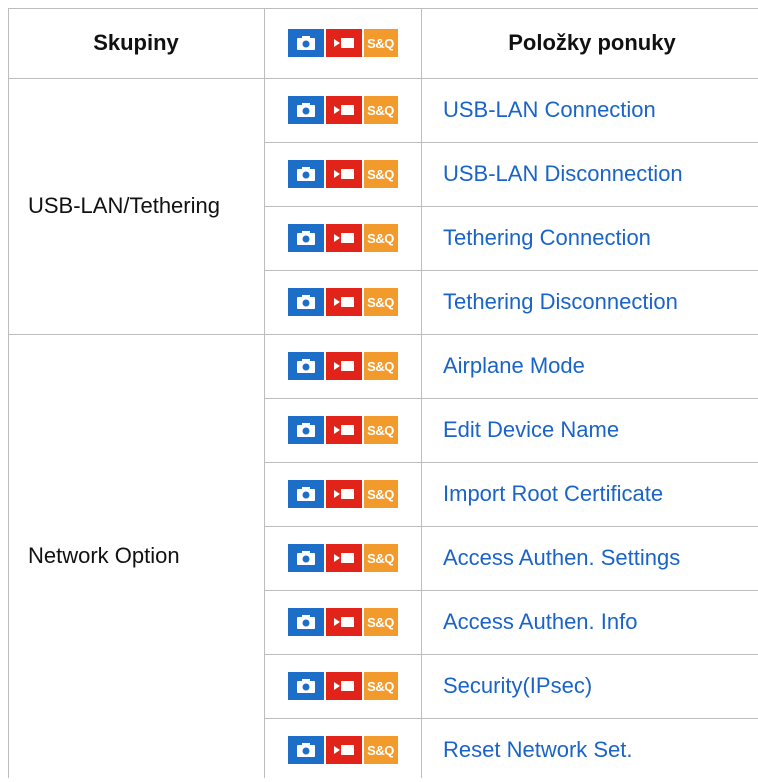 The height and width of the screenshot is (782, 758). I want to click on menu-item-link: Reset Network Set., so click(589, 750).